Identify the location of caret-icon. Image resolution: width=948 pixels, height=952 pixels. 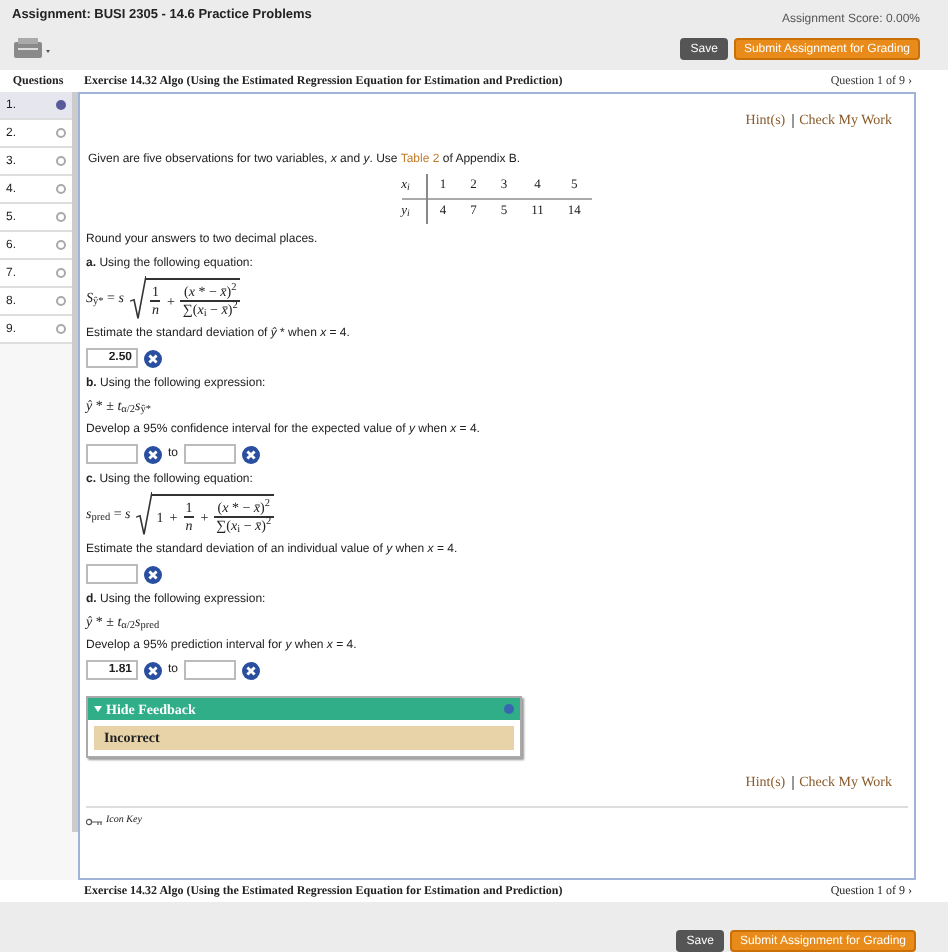
(98, 709).